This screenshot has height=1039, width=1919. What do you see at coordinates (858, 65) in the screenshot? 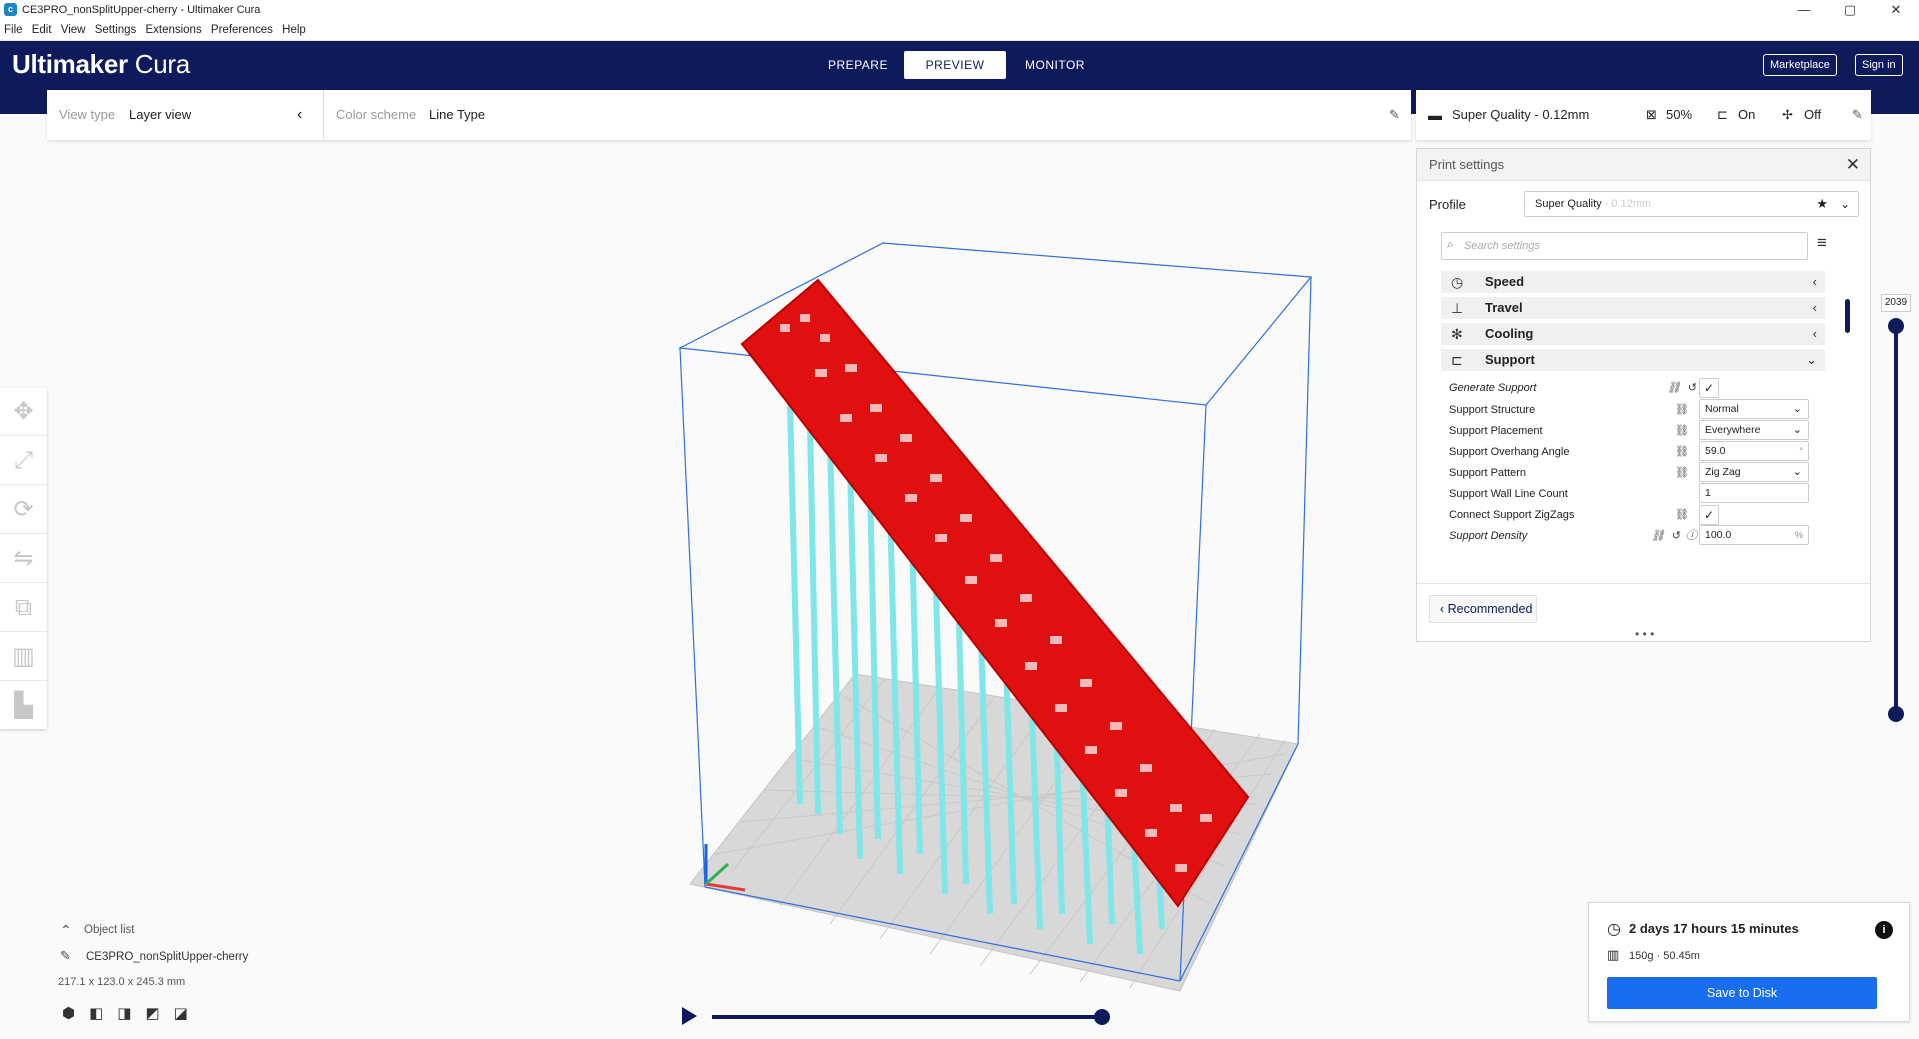
I see `tab-prepare: PREPARE` at bounding box center [858, 65].